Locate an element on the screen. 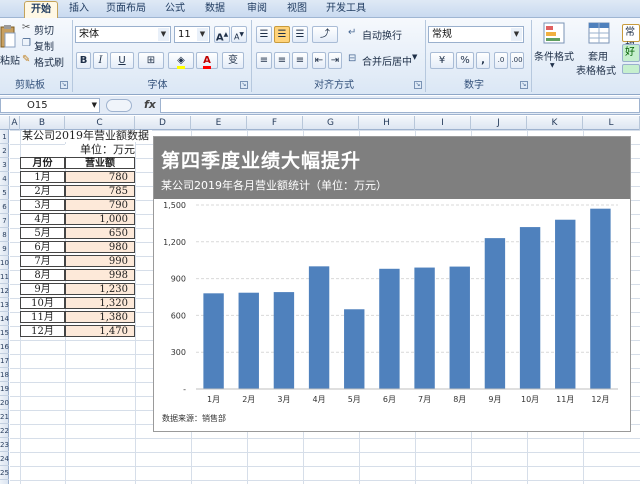 This screenshot has height=484, width=640. row-header: 25 is located at coordinates (4, 473).